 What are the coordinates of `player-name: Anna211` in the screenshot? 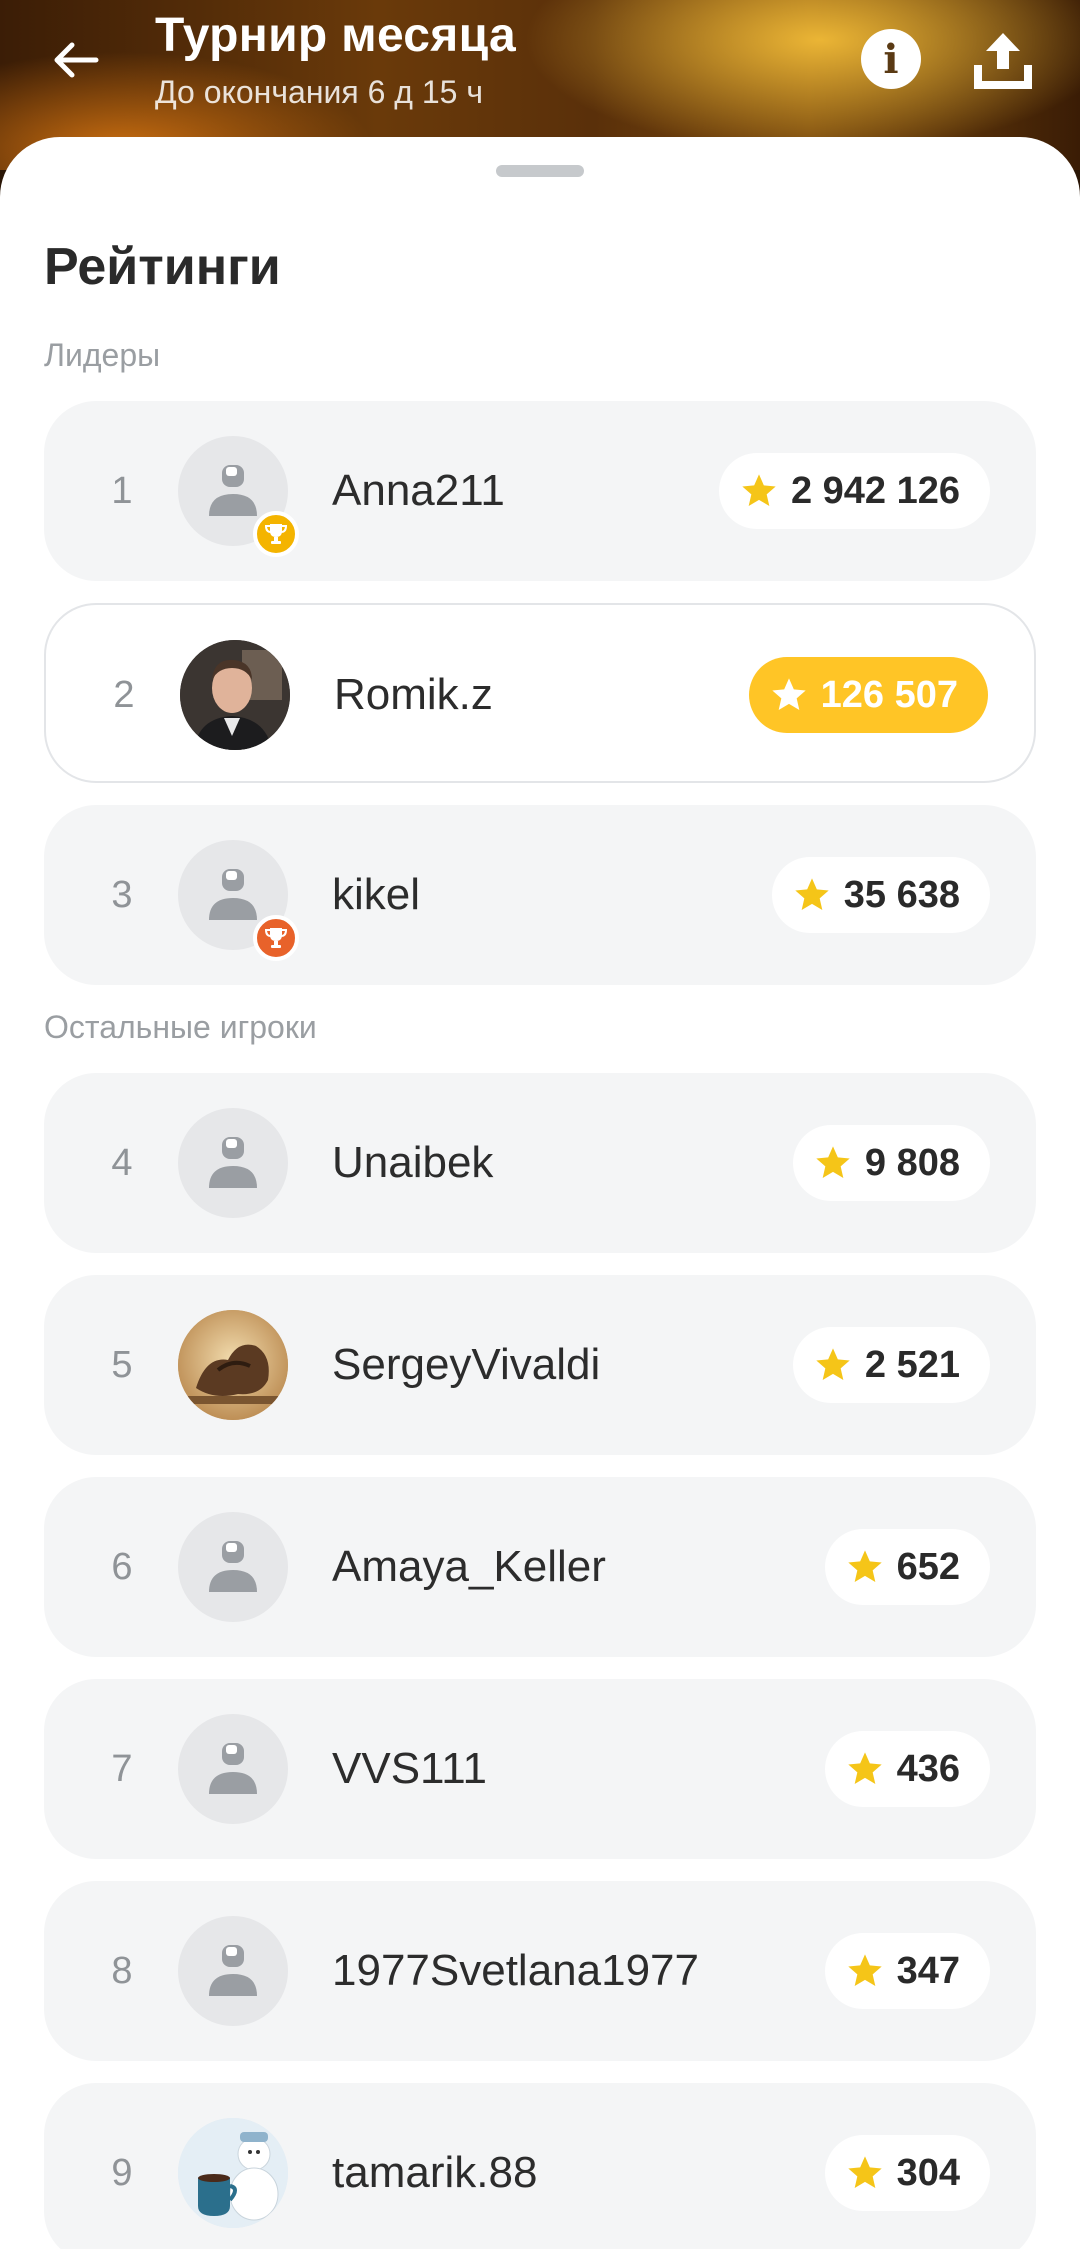 It's located at (418, 490).